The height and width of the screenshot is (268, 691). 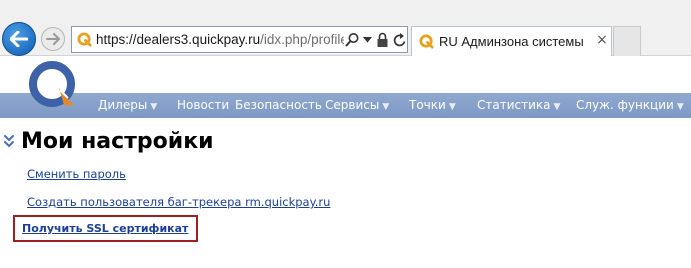 What do you see at coordinates (426, 41) in the screenshot?
I see `tab-favicon-icon` at bounding box center [426, 41].